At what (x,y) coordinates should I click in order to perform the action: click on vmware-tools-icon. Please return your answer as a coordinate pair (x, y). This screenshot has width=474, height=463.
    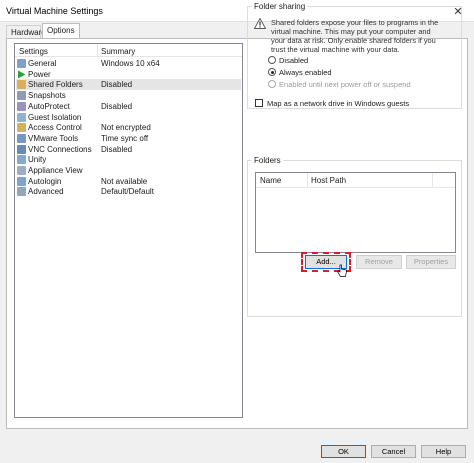
    Looking at the image, I should click on (21, 138).